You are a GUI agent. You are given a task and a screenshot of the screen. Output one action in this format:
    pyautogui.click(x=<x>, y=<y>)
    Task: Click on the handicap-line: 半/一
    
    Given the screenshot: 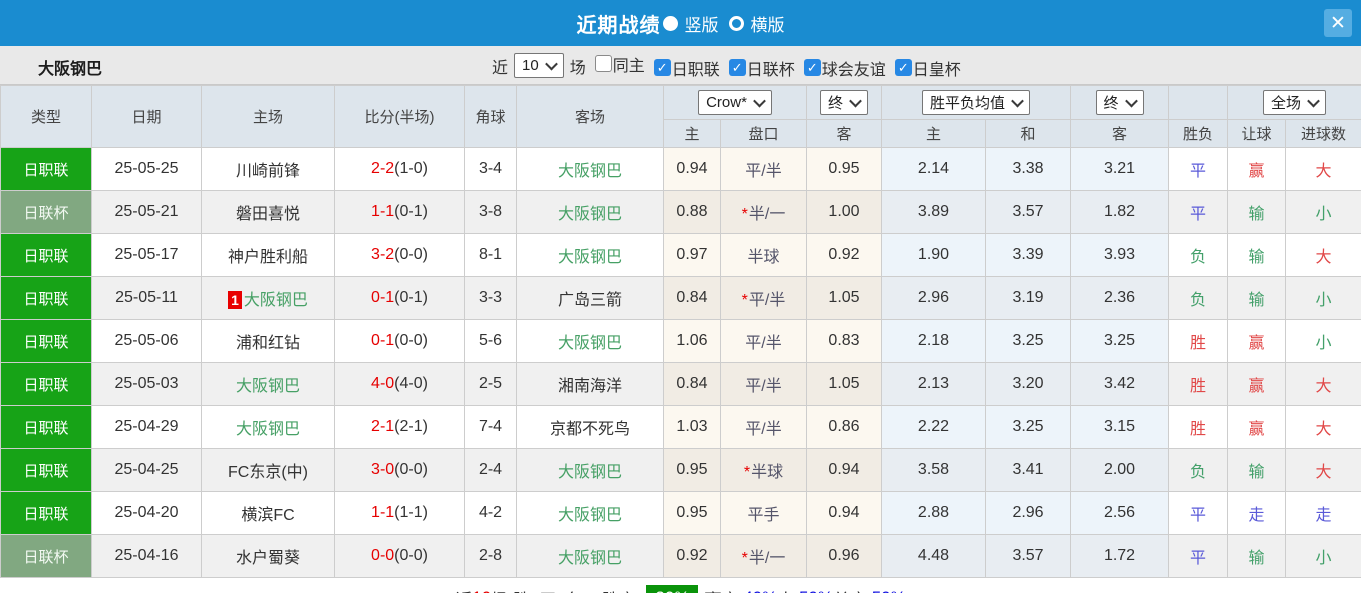 What is the action you would take?
    pyautogui.click(x=767, y=558)
    